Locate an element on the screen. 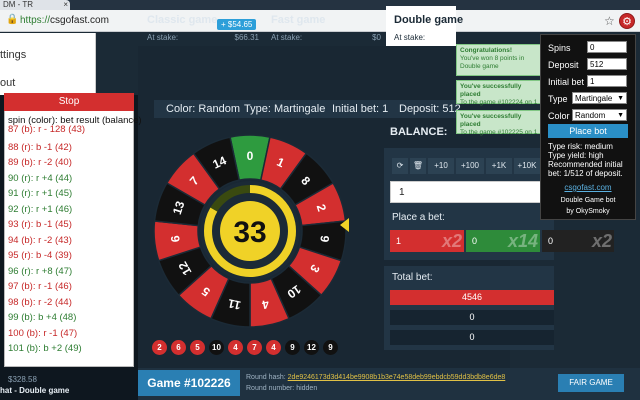 This screenshot has width=640, height=400. notification-body: To the game #102225 on 1 is located at coordinates (499, 132).